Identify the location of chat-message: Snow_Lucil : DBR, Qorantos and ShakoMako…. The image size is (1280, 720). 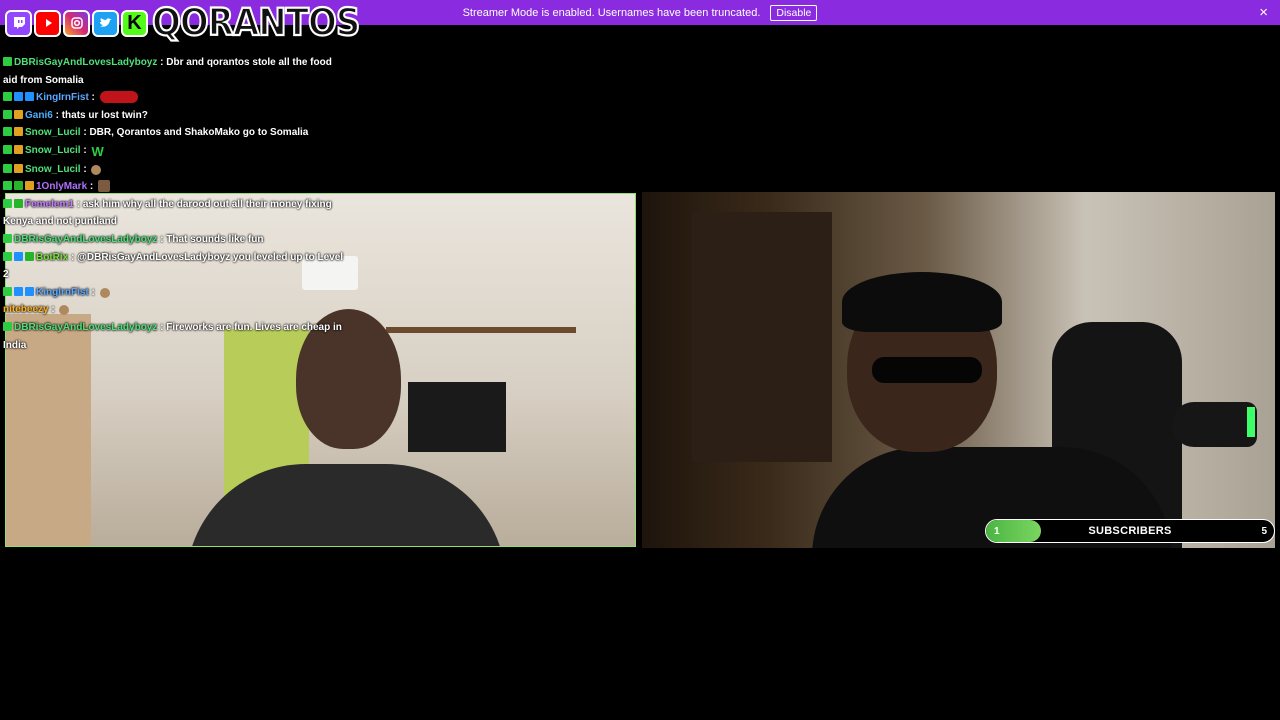
(175, 133).